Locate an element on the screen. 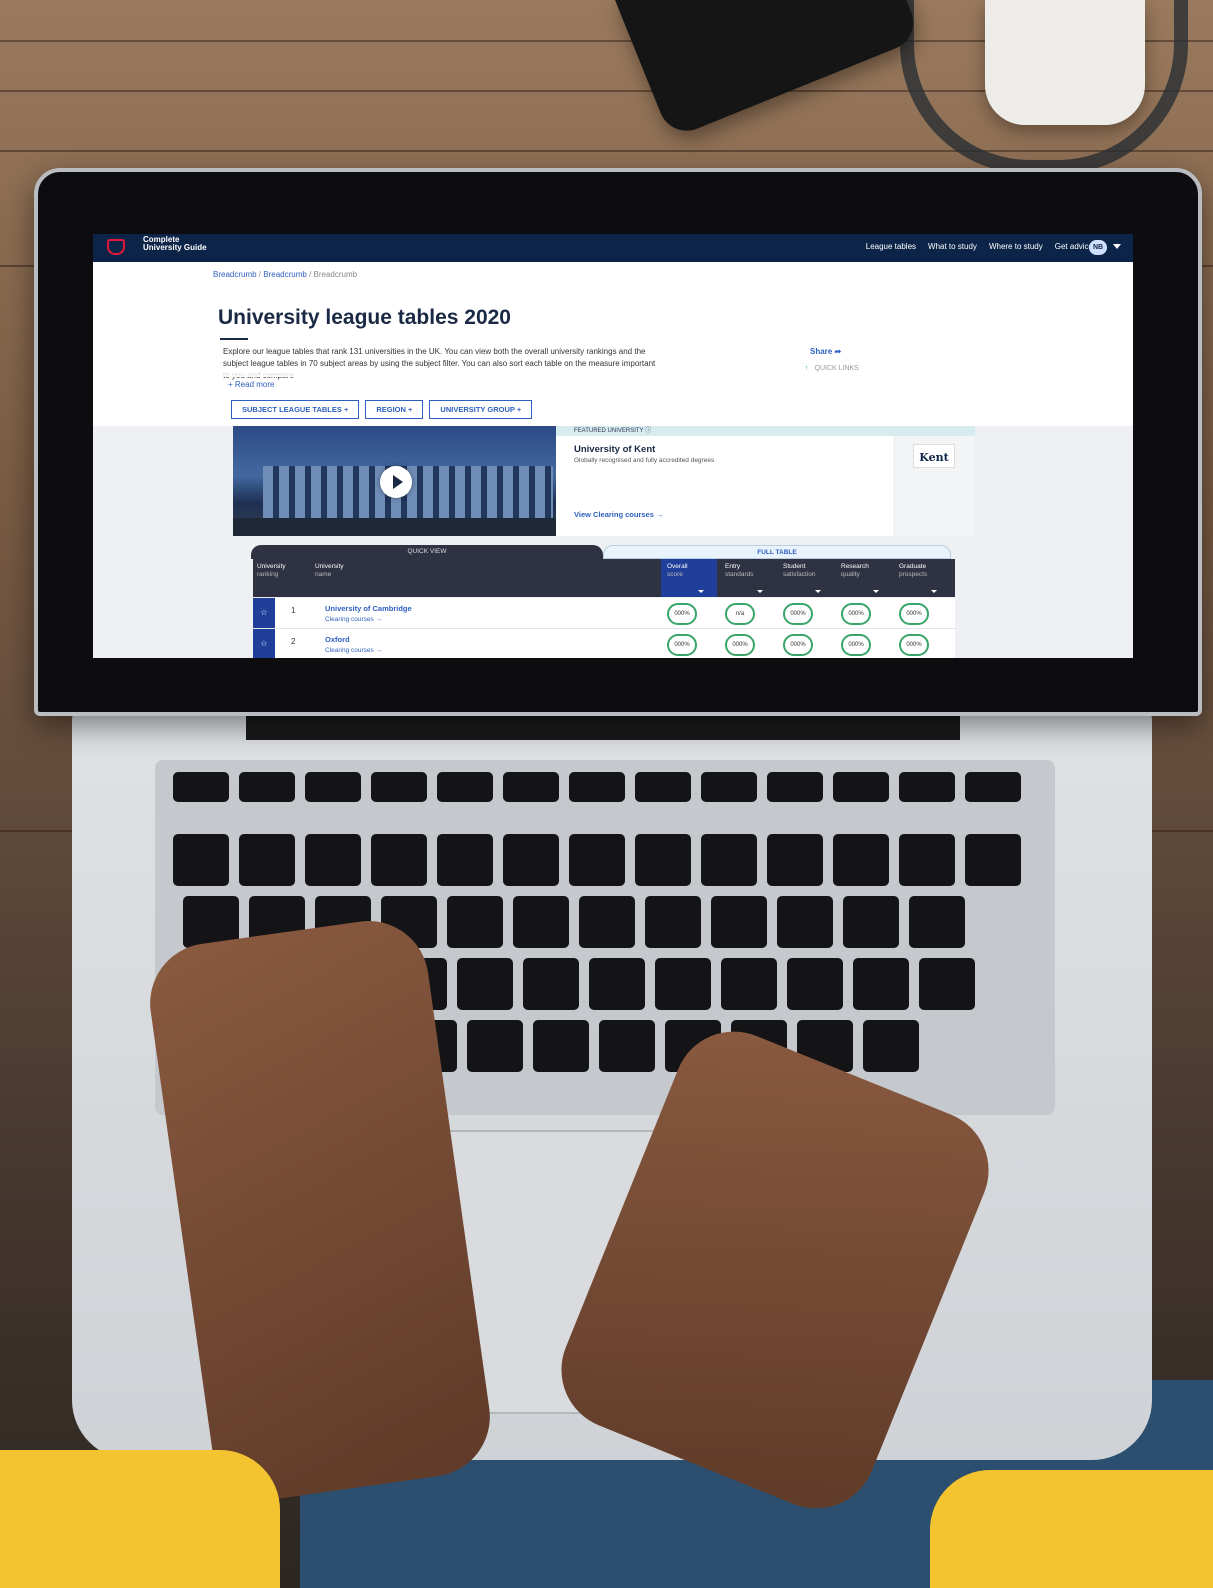  right-sleeve is located at coordinates (1071, 1529).